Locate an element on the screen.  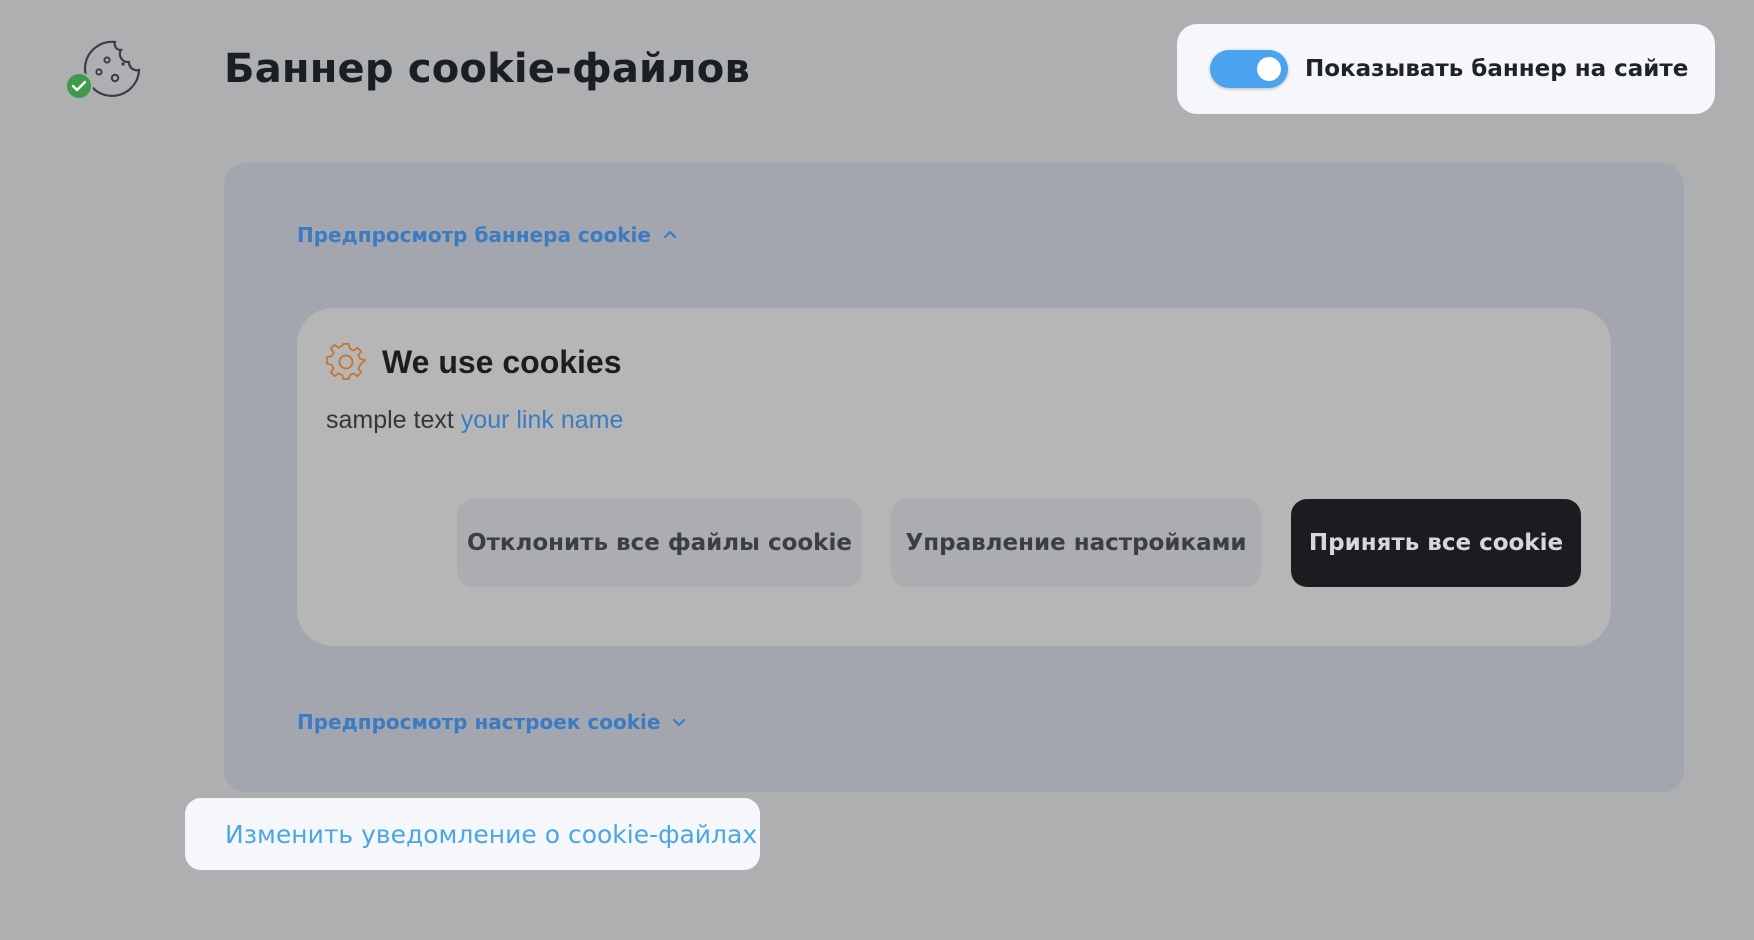
banner-link: your link name is located at coordinates (542, 420).